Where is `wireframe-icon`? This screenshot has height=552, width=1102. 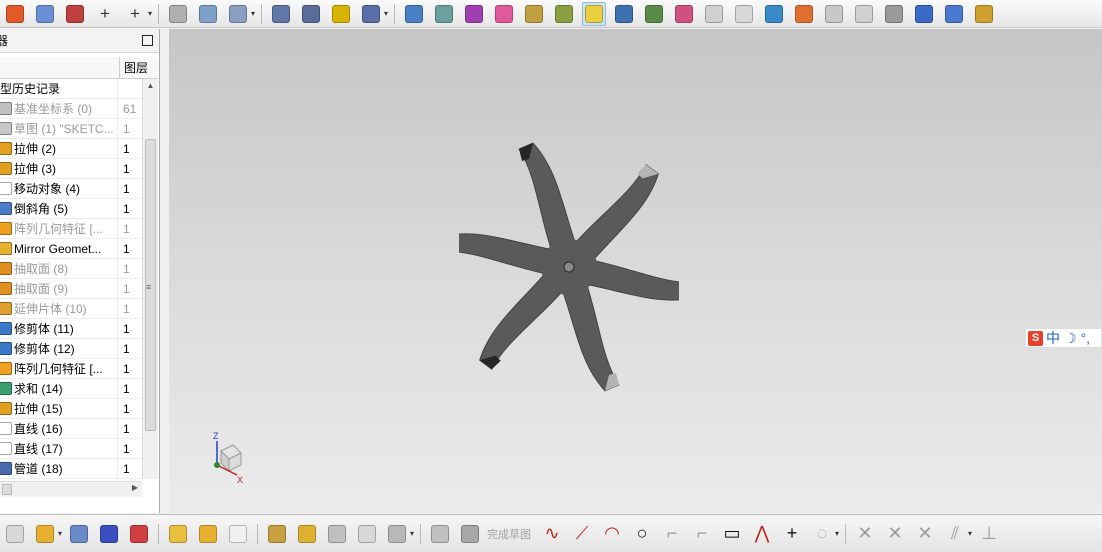 wireframe-icon is located at coordinates (834, 14).